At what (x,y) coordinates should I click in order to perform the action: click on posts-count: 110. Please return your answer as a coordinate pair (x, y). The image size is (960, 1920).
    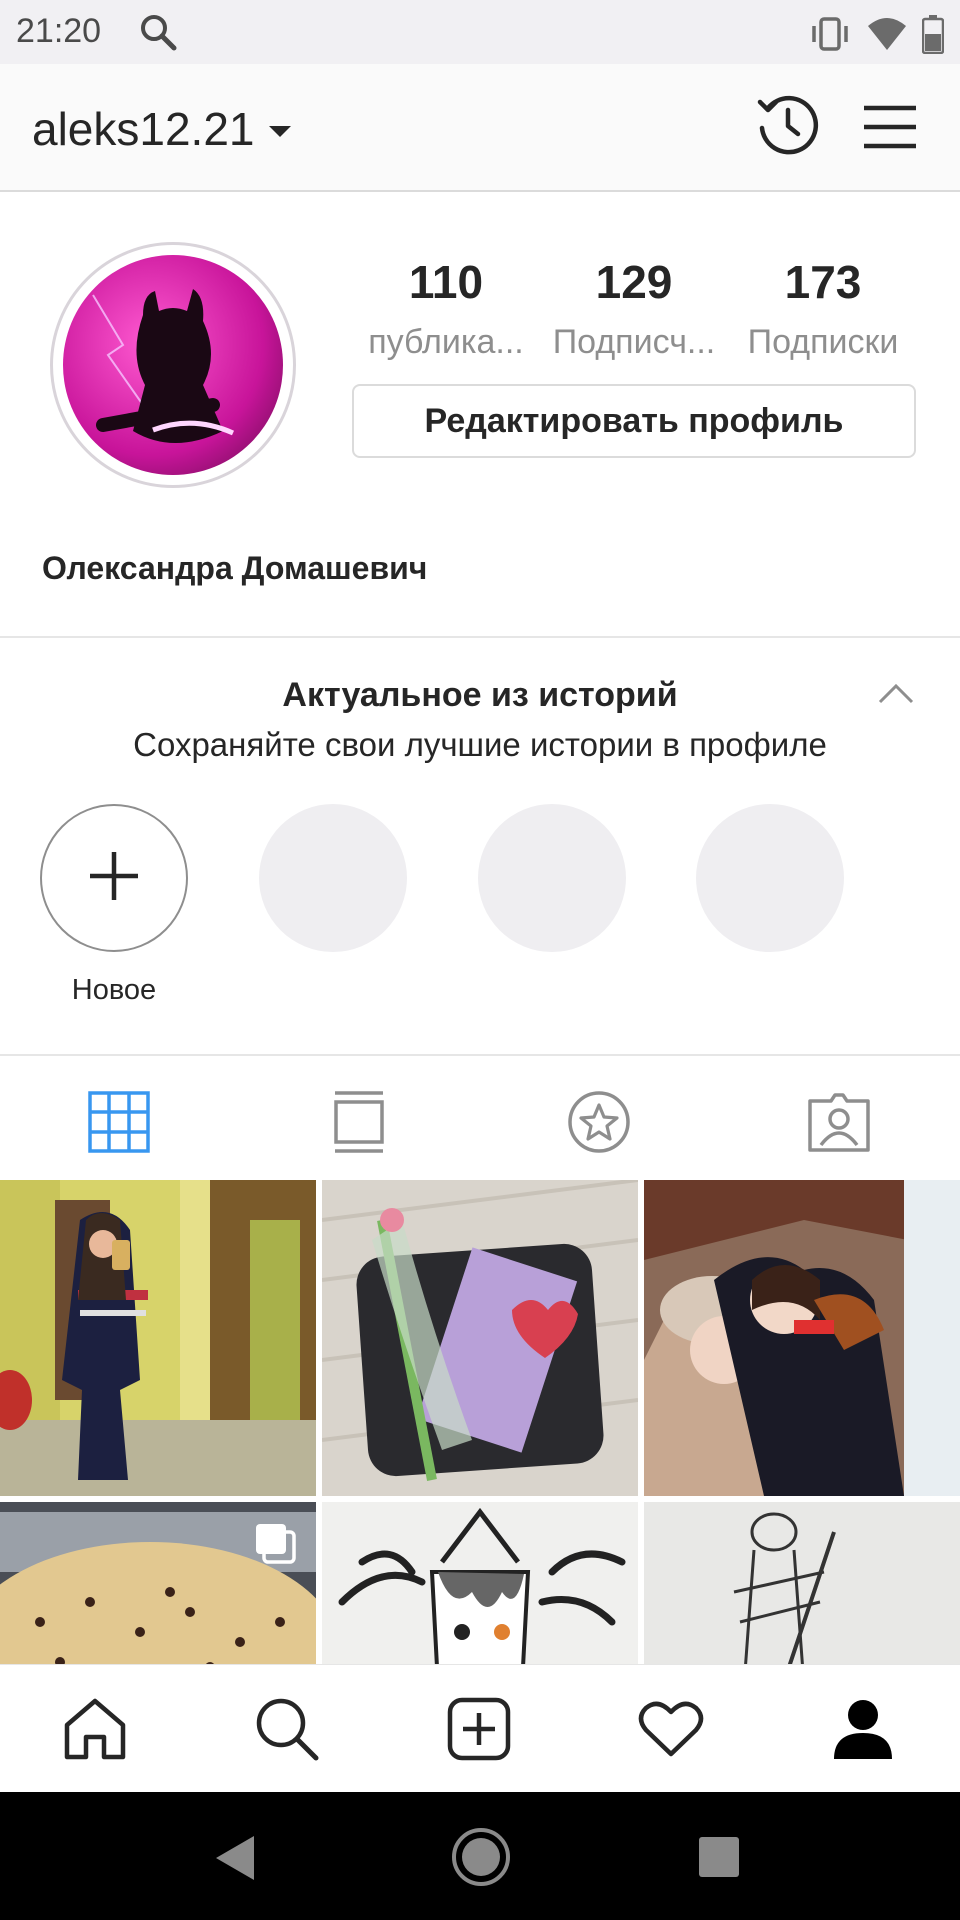
    Looking at the image, I should click on (446, 282).